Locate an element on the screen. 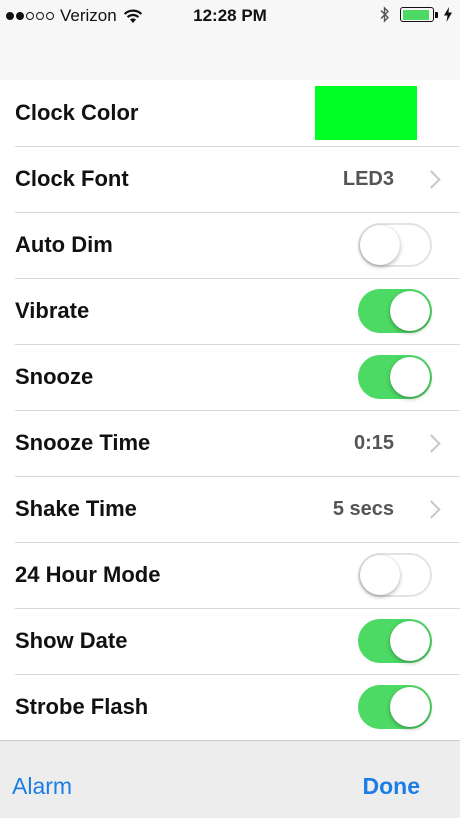 Image resolution: width=460 pixels, height=818 pixels. strobe-flash-label: Strobe Flash is located at coordinates (82, 706).